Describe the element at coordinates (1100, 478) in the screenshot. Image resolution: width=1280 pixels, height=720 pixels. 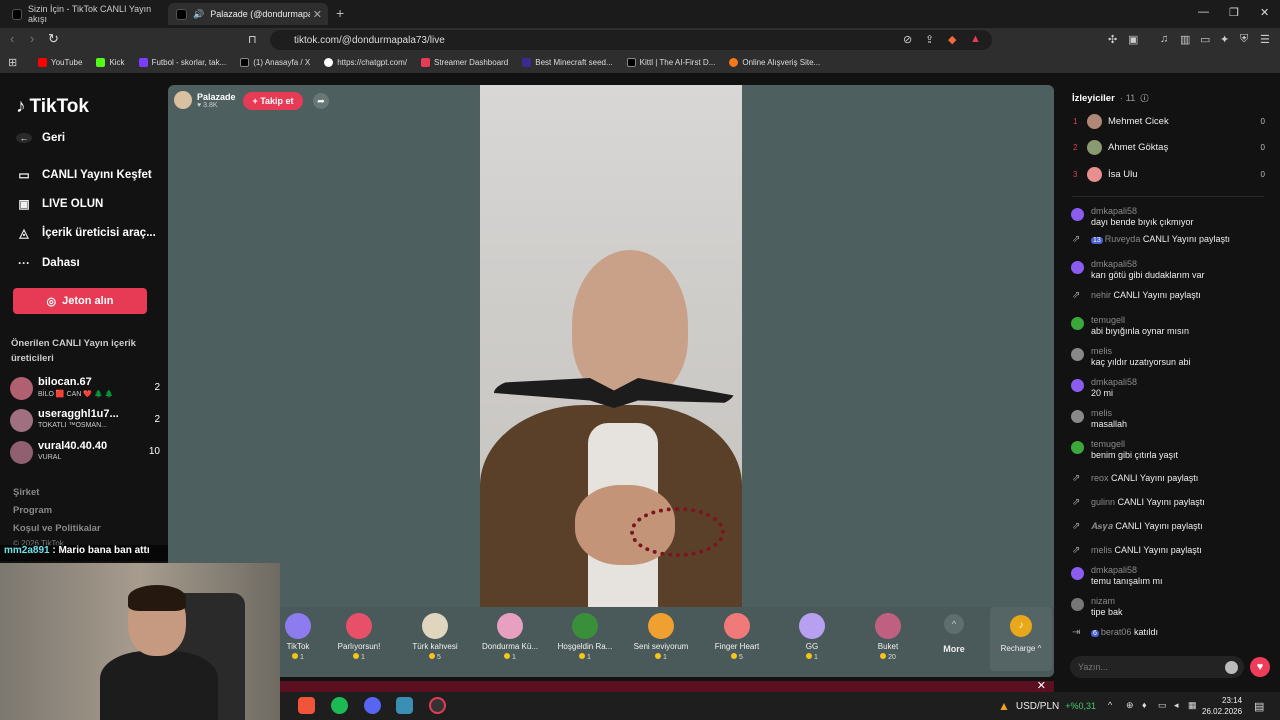
I see `chat-username: reox` at that location.